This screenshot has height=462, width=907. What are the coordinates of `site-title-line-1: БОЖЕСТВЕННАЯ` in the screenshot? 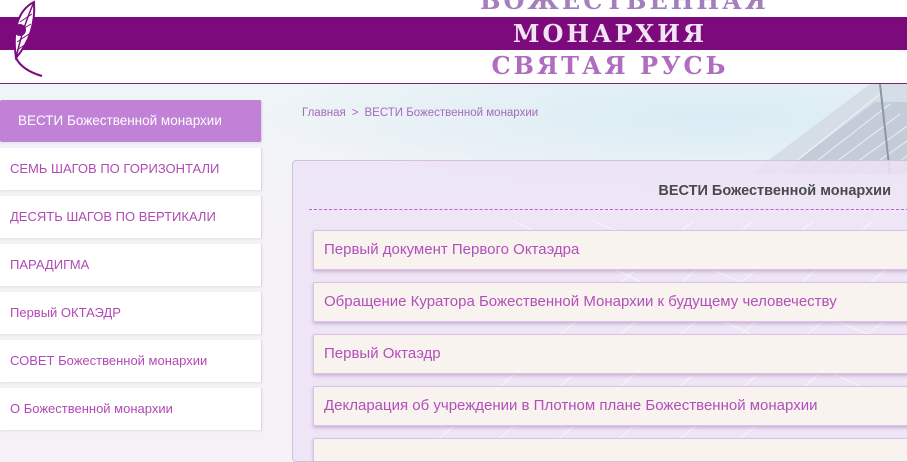 It's located at (624, 7).